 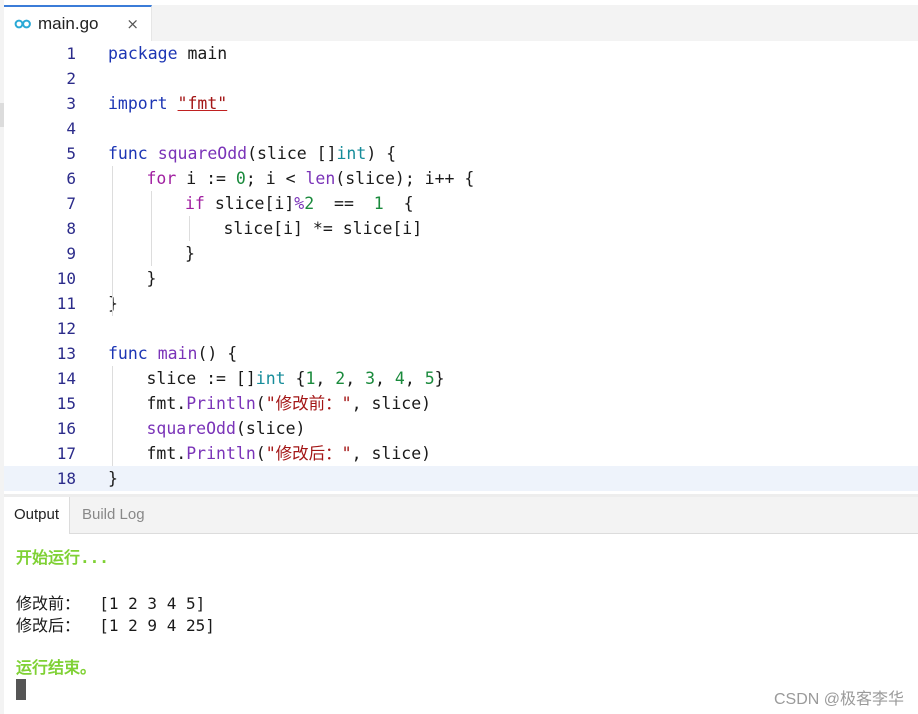 I want to click on code-text: if slice[i]%2 == 1 {, so click(x=299, y=203).